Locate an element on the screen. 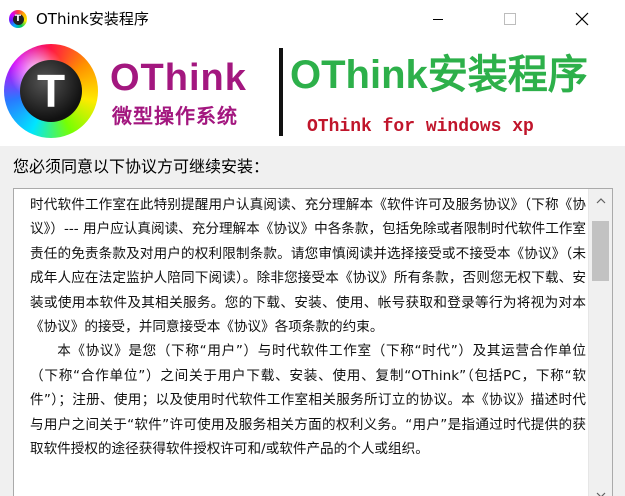 The width and height of the screenshot is (625, 496). banner-divider is located at coordinates (281, 92).